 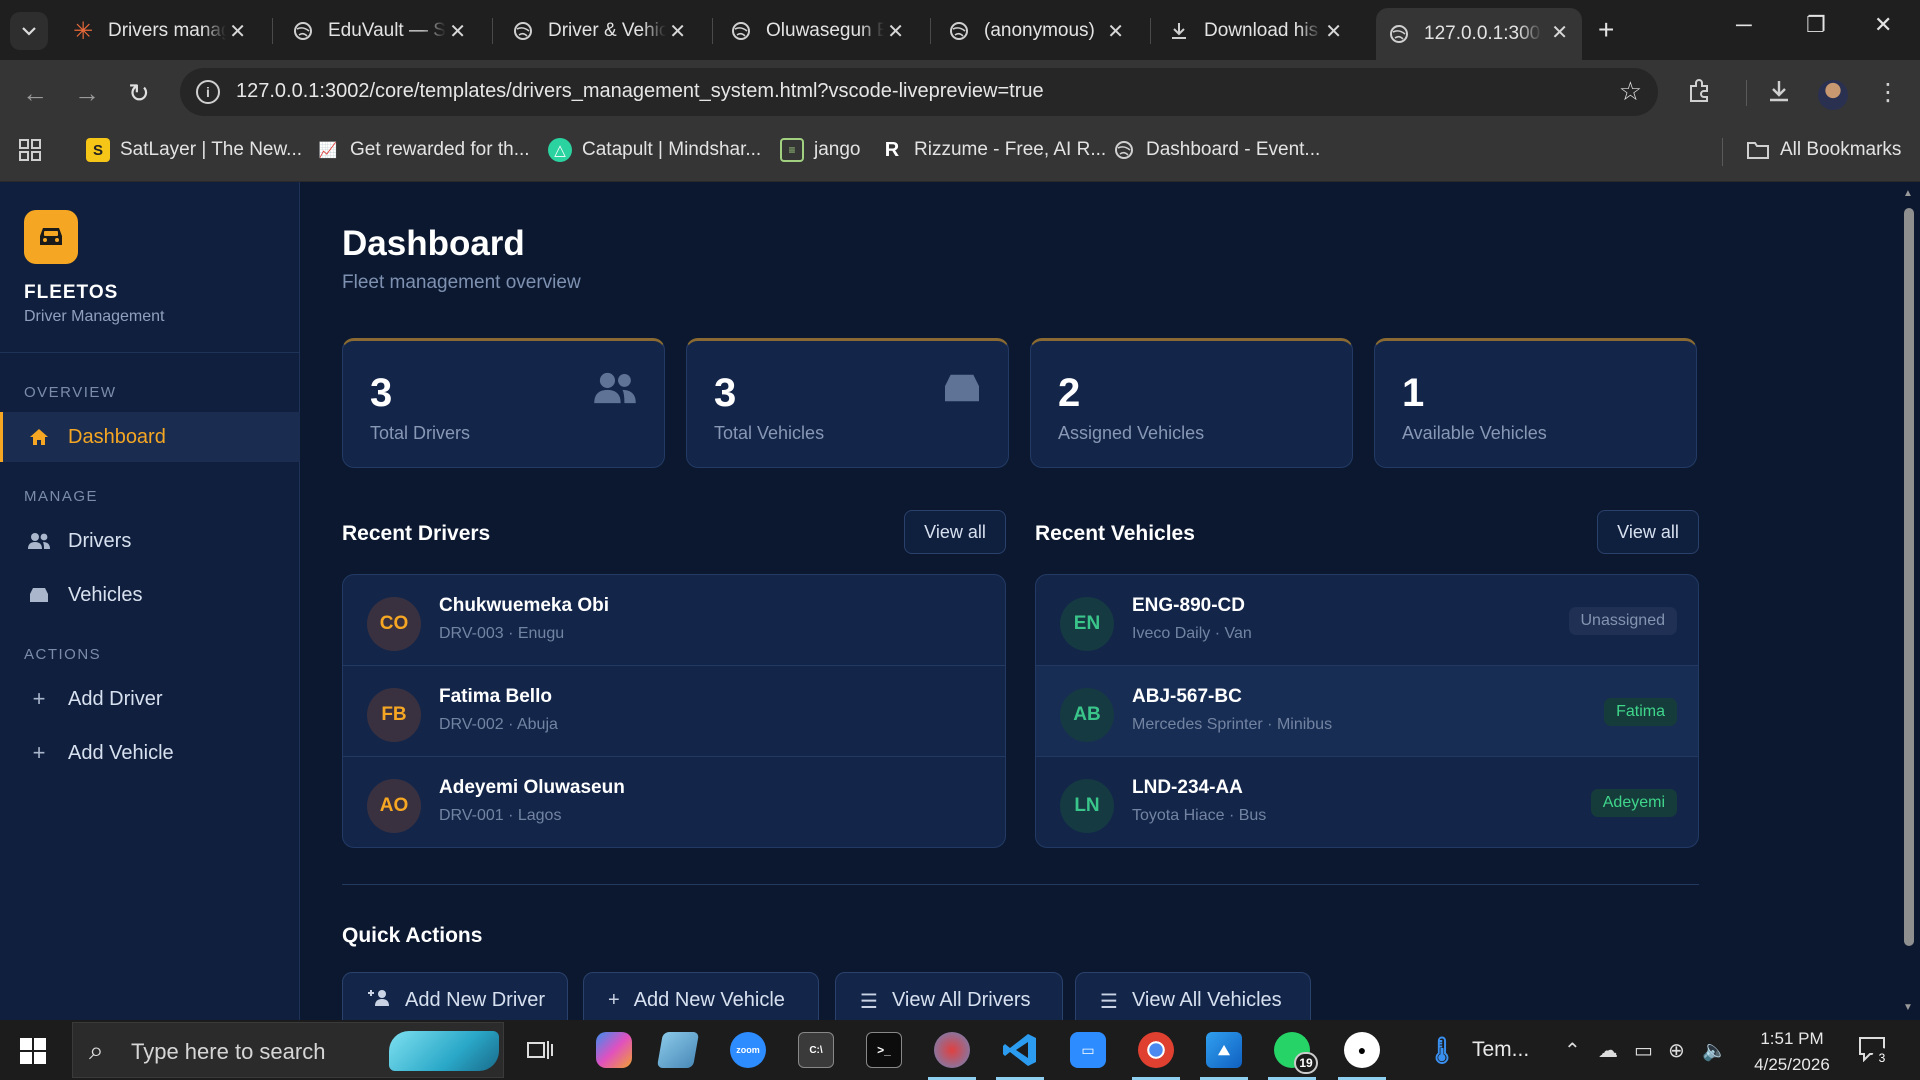 I want to click on back-button: ←, so click(x=35, y=93).